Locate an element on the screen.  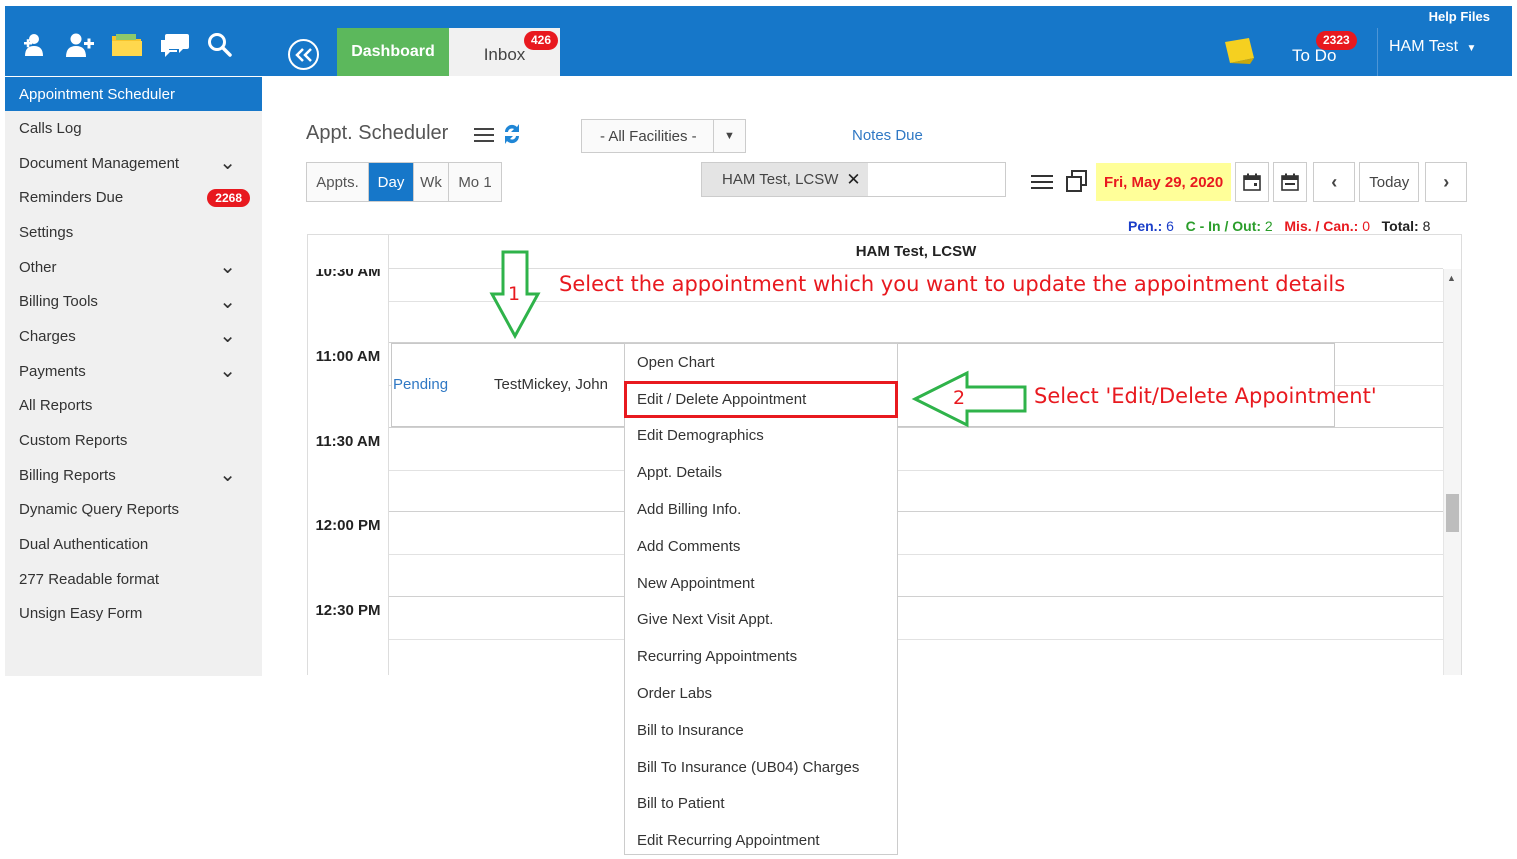
provider-select: HAM Test, LCSW ✕ is located at coordinates (853, 179).